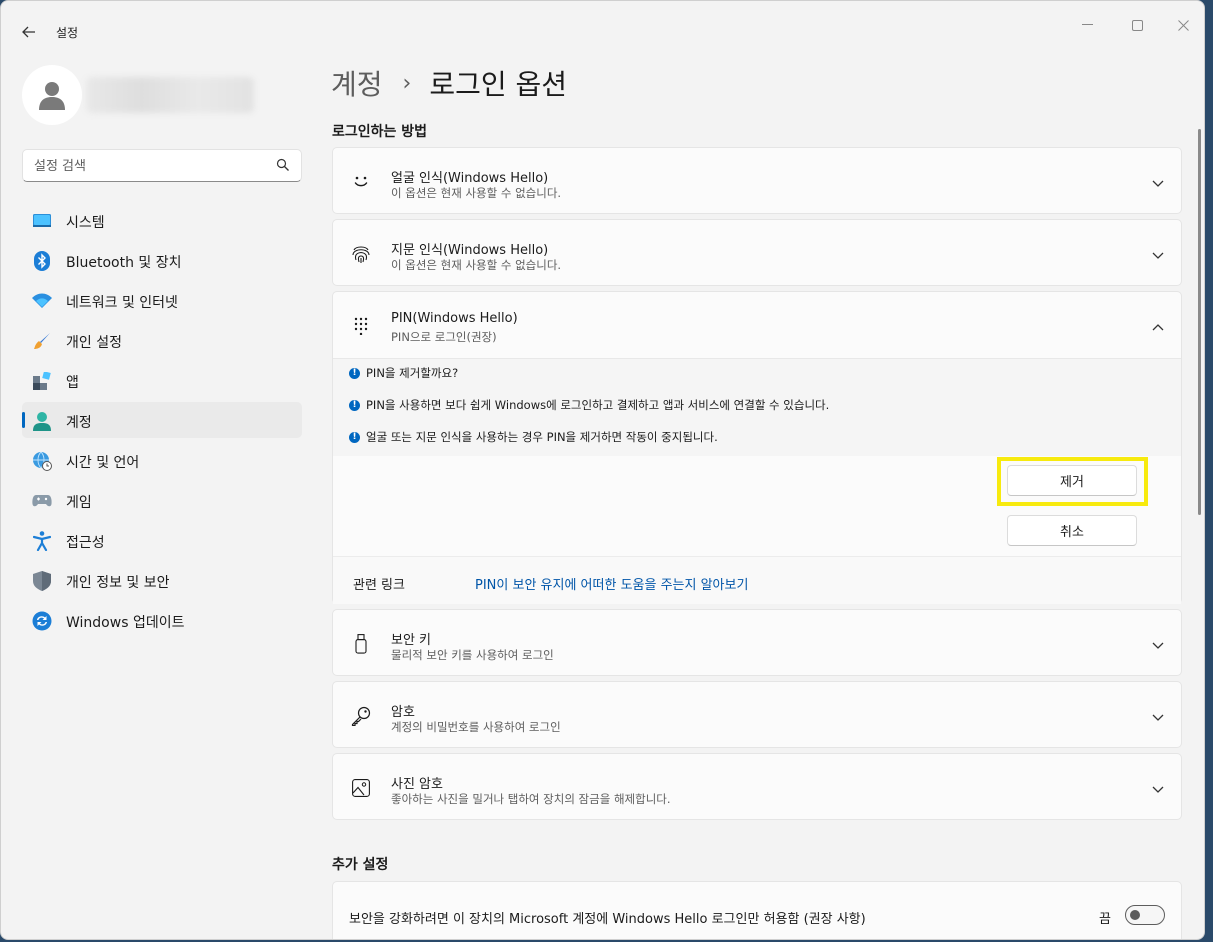  What do you see at coordinates (162, 460) in the screenshot?
I see `sidebar-item-time-language: 시간 및 언어` at bounding box center [162, 460].